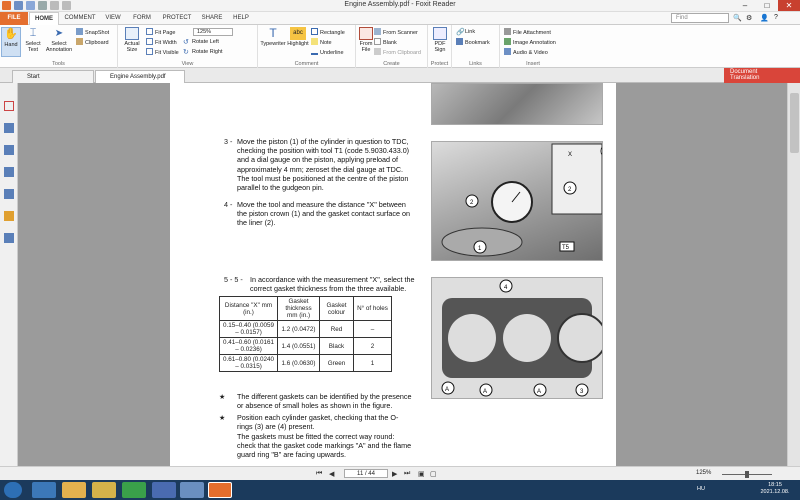 The image size is (800, 500). What do you see at coordinates (396, 32) in the screenshot?
I see `from-scanner-button: From Scanner` at bounding box center [396, 32].